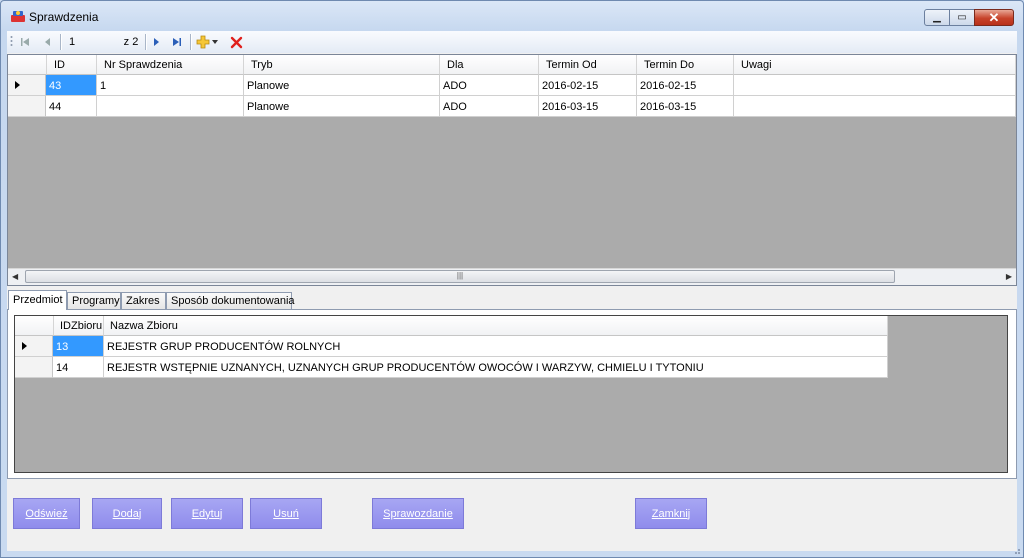 This screenshot has width=1024, height=558. I want to click on move-next-icon, so click(156, 42).